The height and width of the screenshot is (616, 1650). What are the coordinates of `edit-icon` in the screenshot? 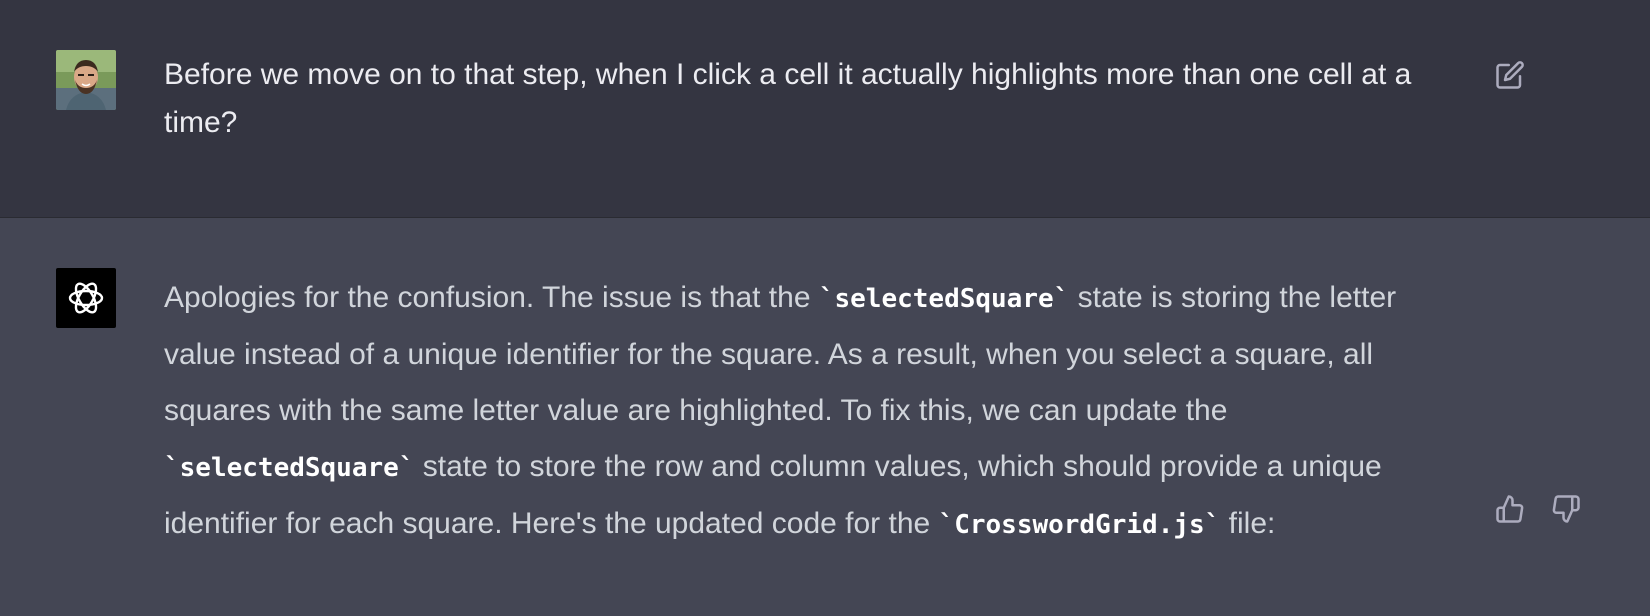 It's located at (1510, 75).